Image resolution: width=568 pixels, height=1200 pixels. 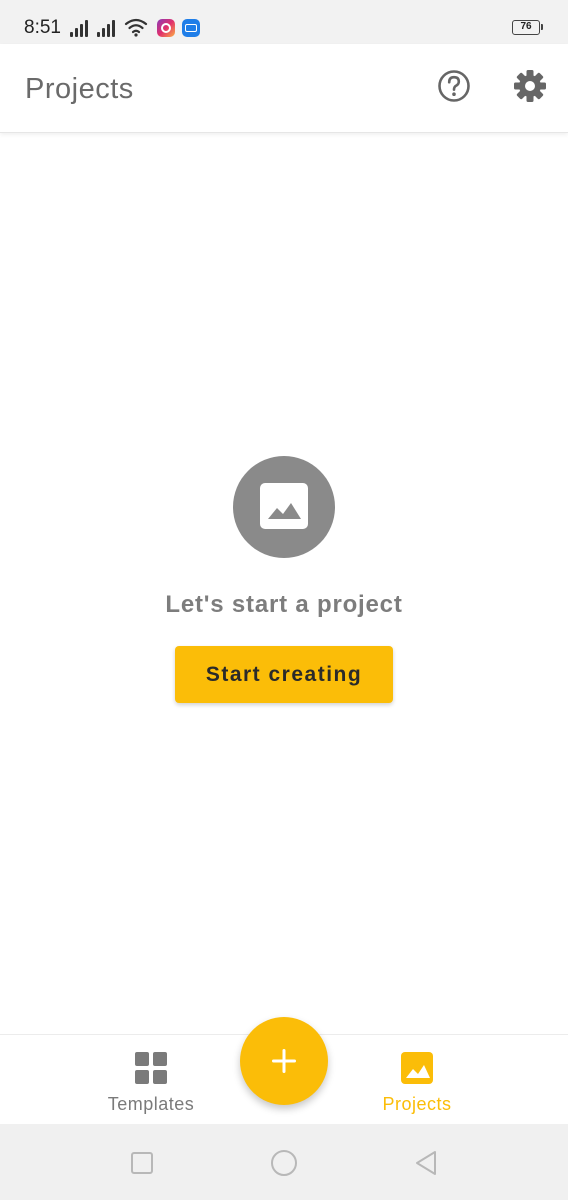 What do you see at coordinates (284, 674) in the screenshot?
I see `start-creating-button: Start creating` at bounding box center [284, 674].